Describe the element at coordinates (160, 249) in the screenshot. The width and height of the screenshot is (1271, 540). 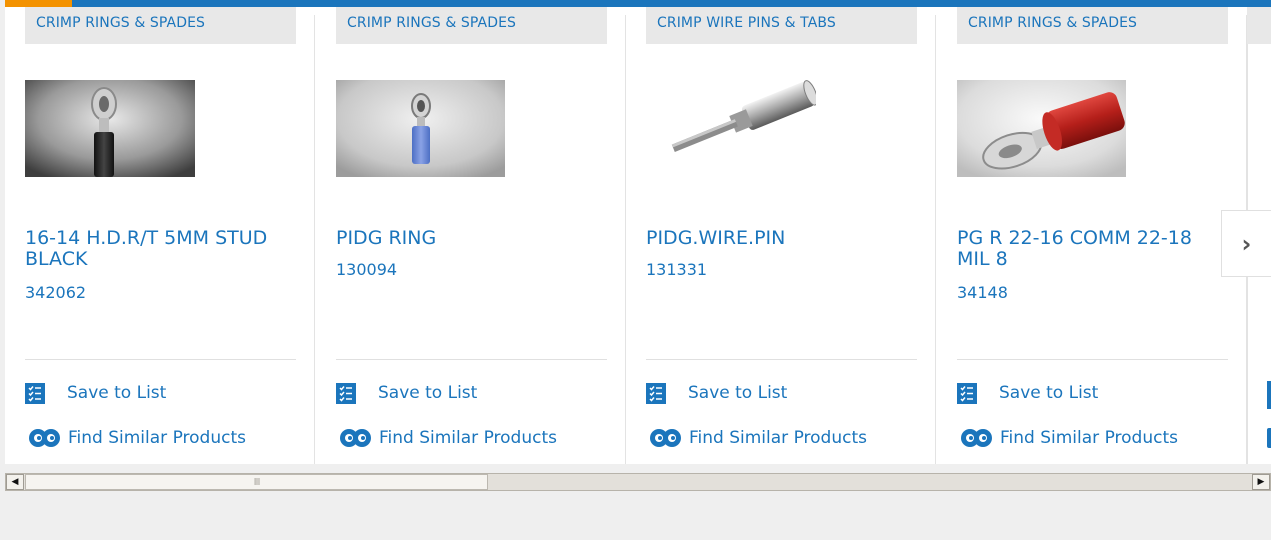
I see `product-title: 16-14 H.D.R/T 5MM STUD BLACK` at that location.